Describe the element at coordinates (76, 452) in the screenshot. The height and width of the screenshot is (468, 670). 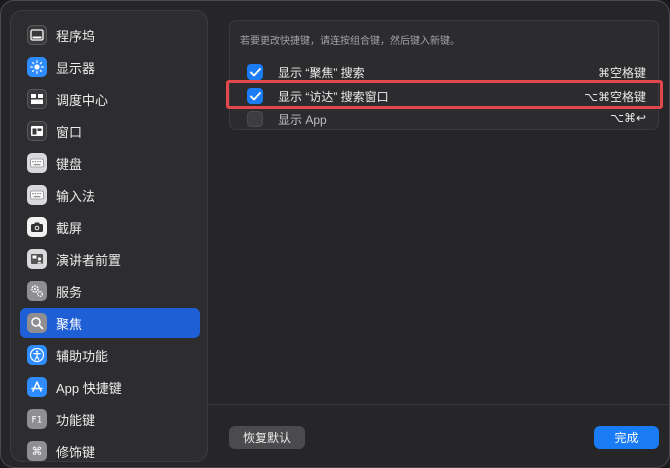
I see `sidebar-item-label: 修饰键` at that location.